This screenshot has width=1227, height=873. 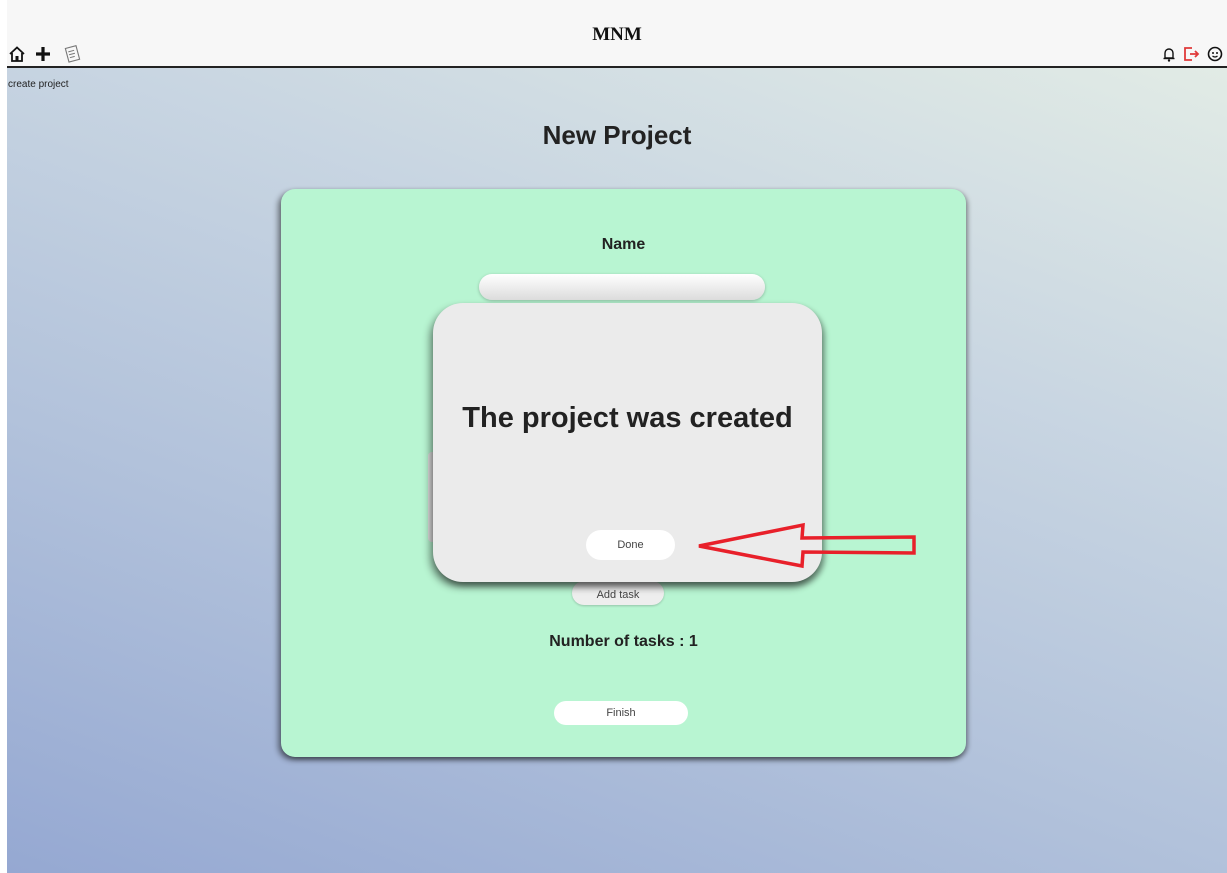 What do you see at coordinates (1215, 54) in the screenshot?
I see `profile-icon` at bounding box center [1215, 54].